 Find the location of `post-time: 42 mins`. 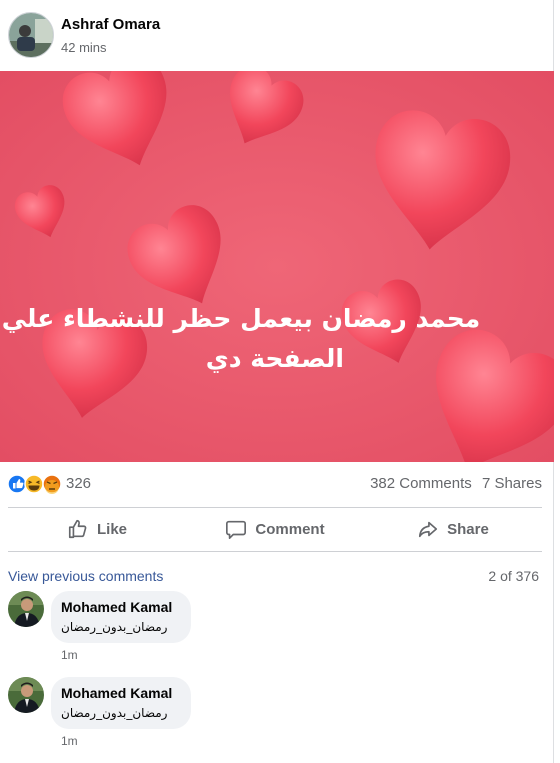

post-time: 42 mins is located at coordinates (84, 47).